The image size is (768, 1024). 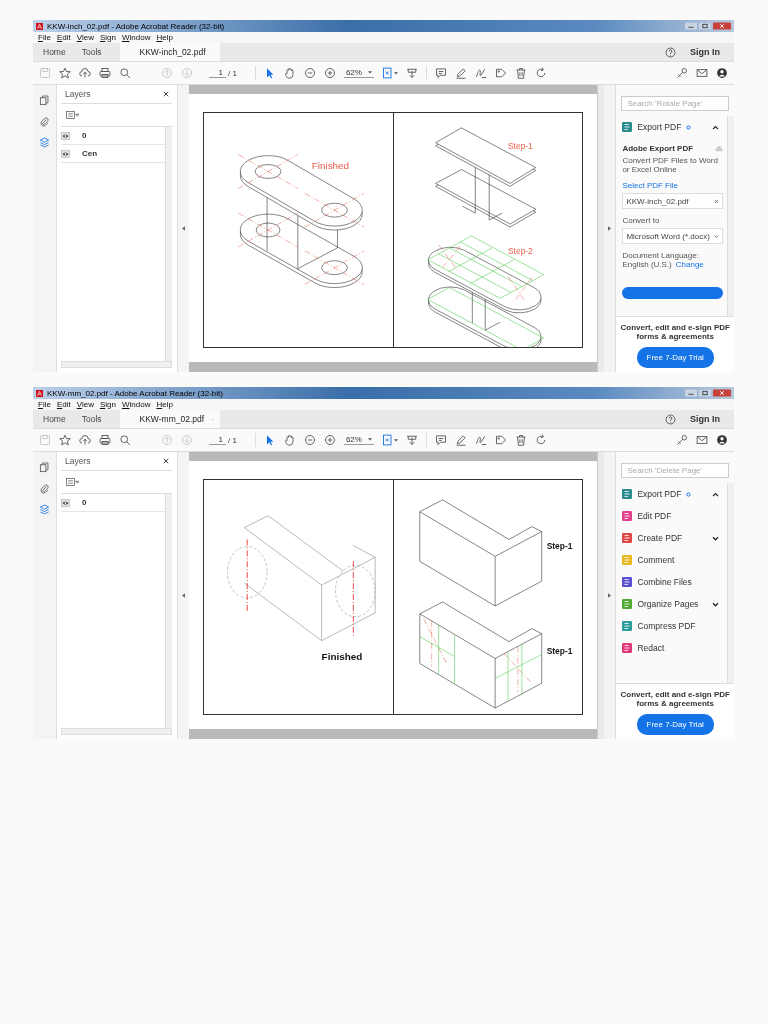 I want to click on menu-item: Help, so click(x=164, y=37).